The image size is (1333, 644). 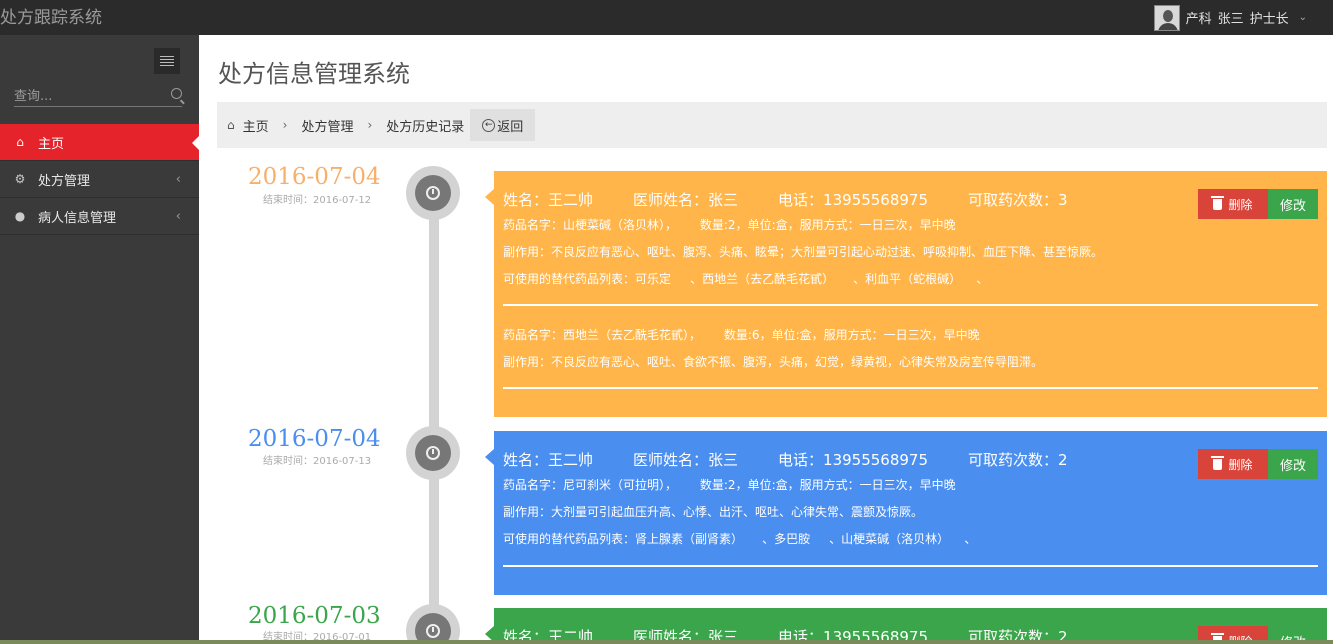 What do you see at coordinates (510, 127) in the screenshot?
I see `back-button-label: 返回` at bounding box center [510, 127].